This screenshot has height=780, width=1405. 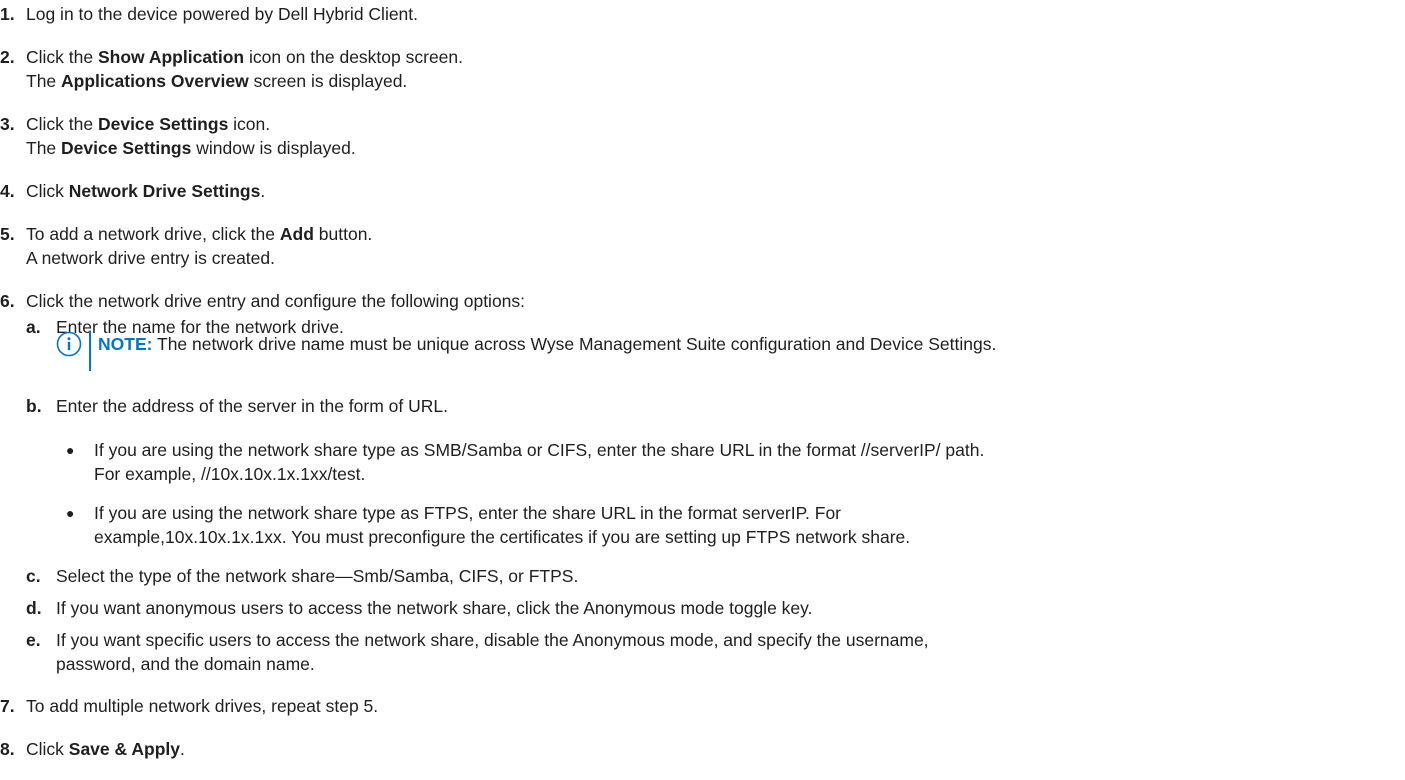 I want to click on step-number: 2., so click(x=7, y=57).